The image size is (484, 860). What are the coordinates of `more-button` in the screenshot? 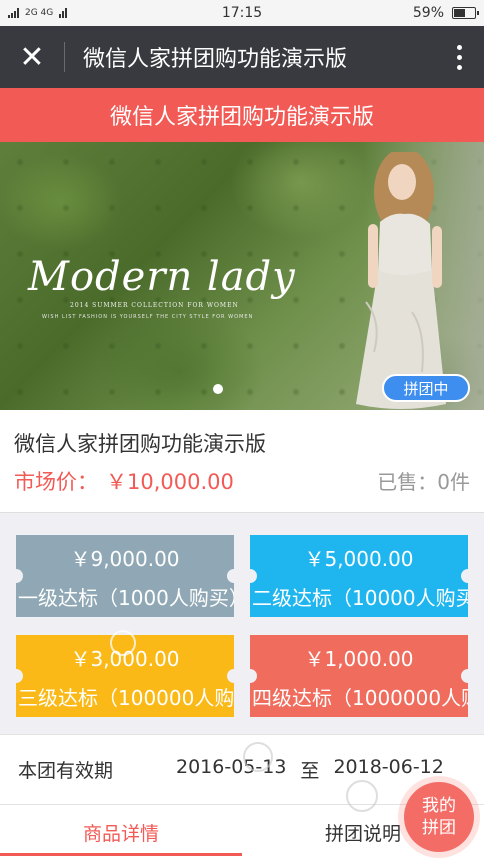 It's located at (459, 57).